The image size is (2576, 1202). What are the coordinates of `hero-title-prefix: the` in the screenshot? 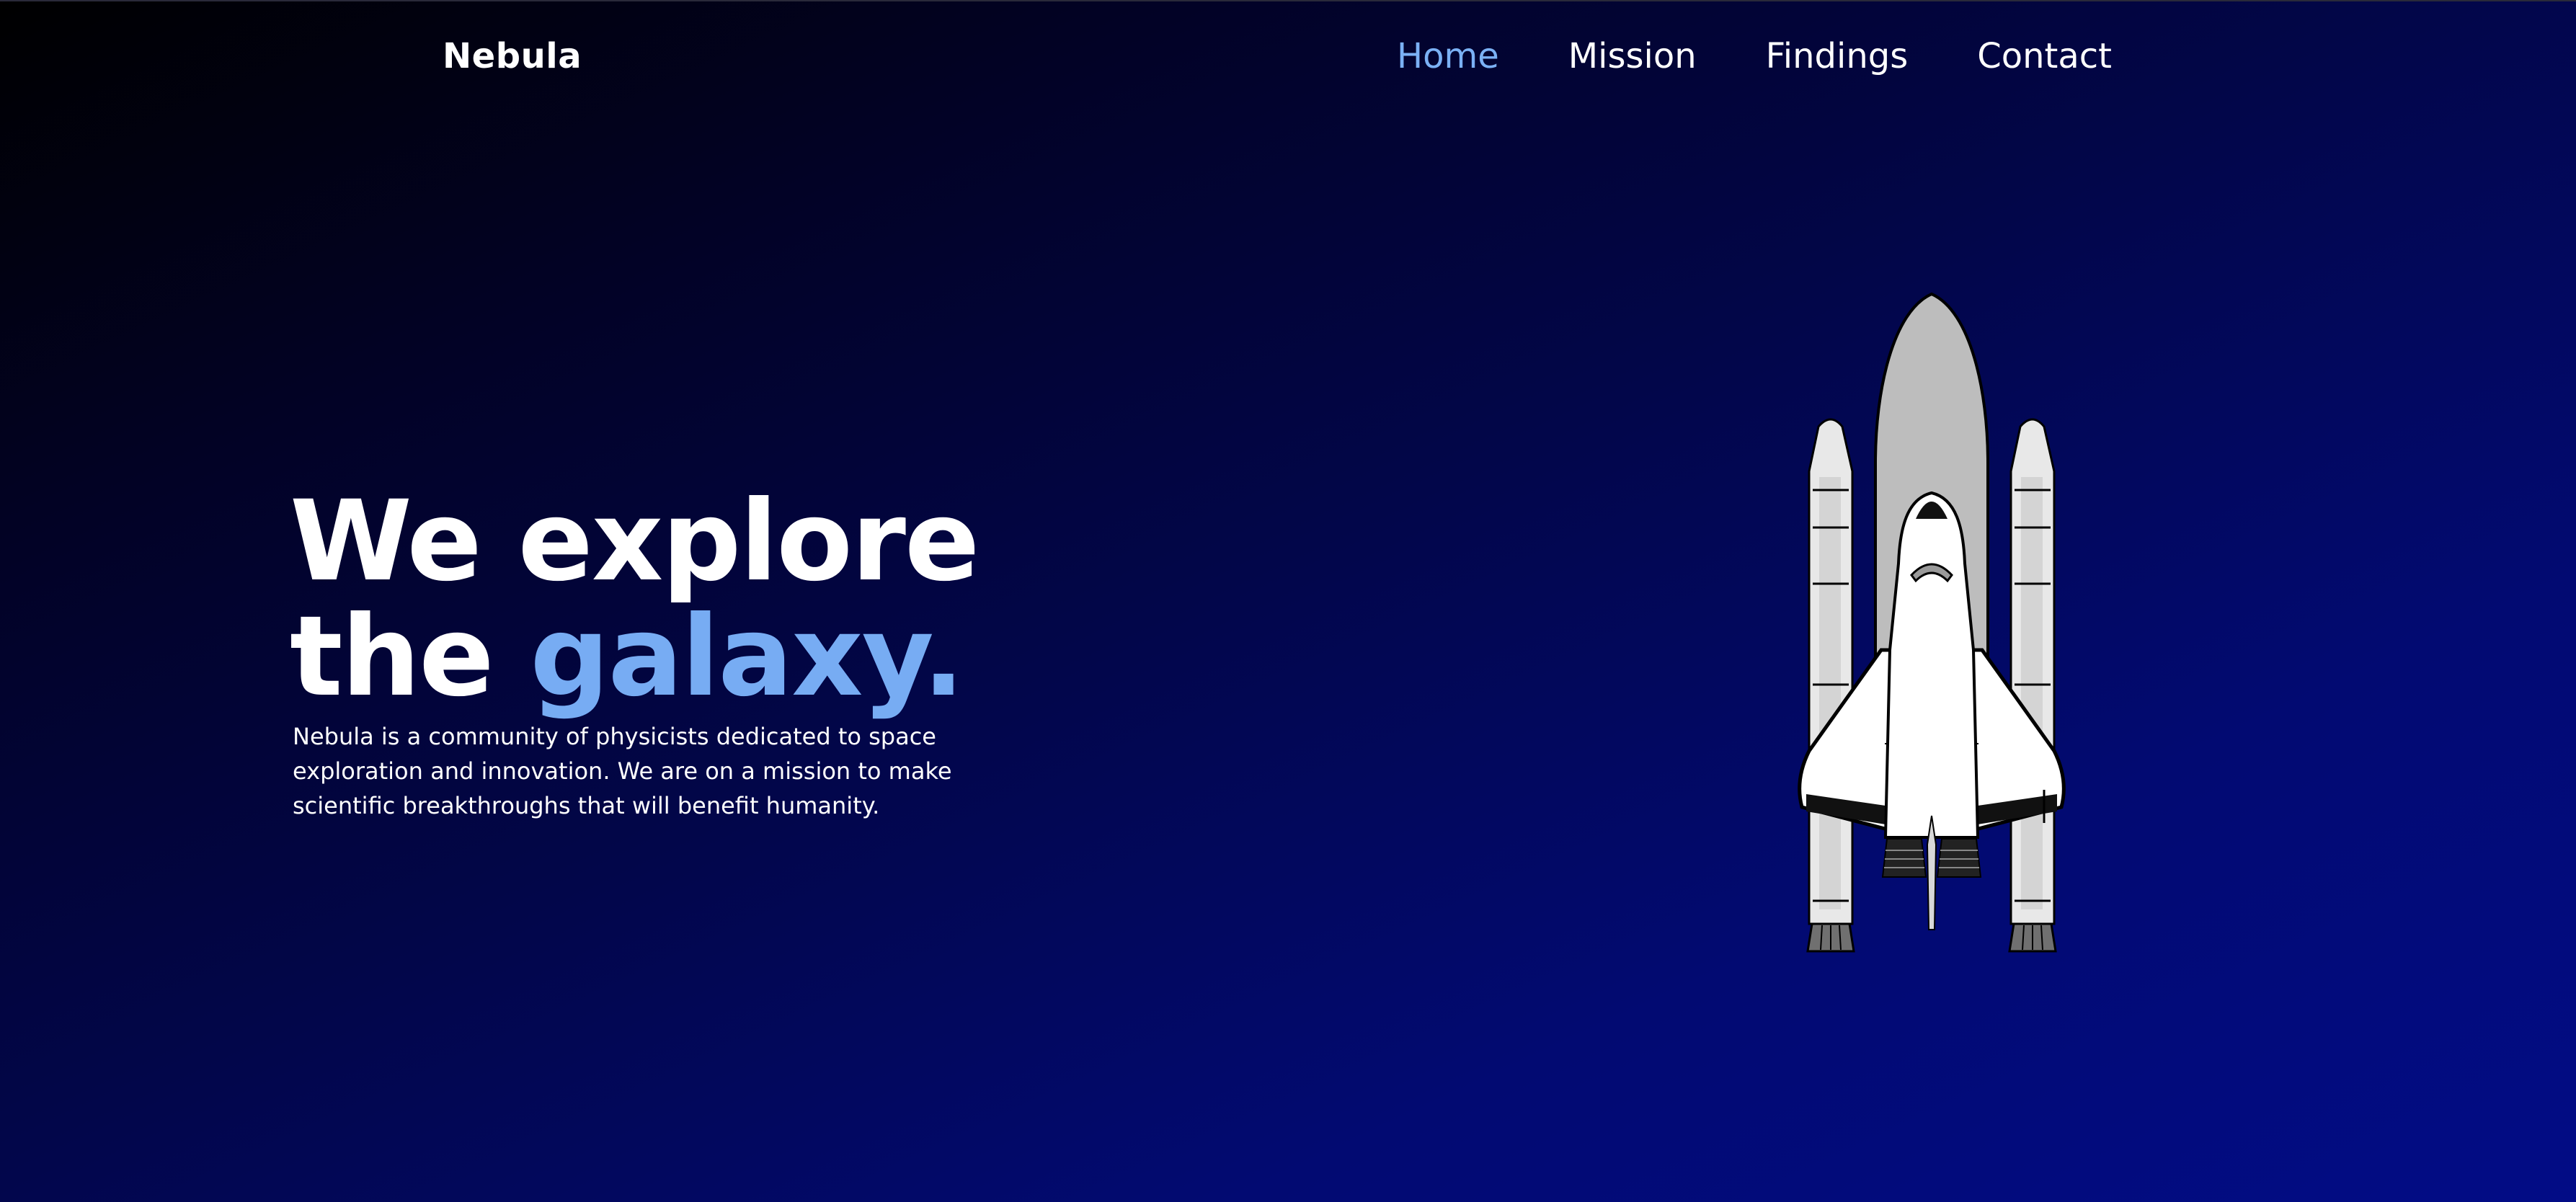 It's located at (410, 656).